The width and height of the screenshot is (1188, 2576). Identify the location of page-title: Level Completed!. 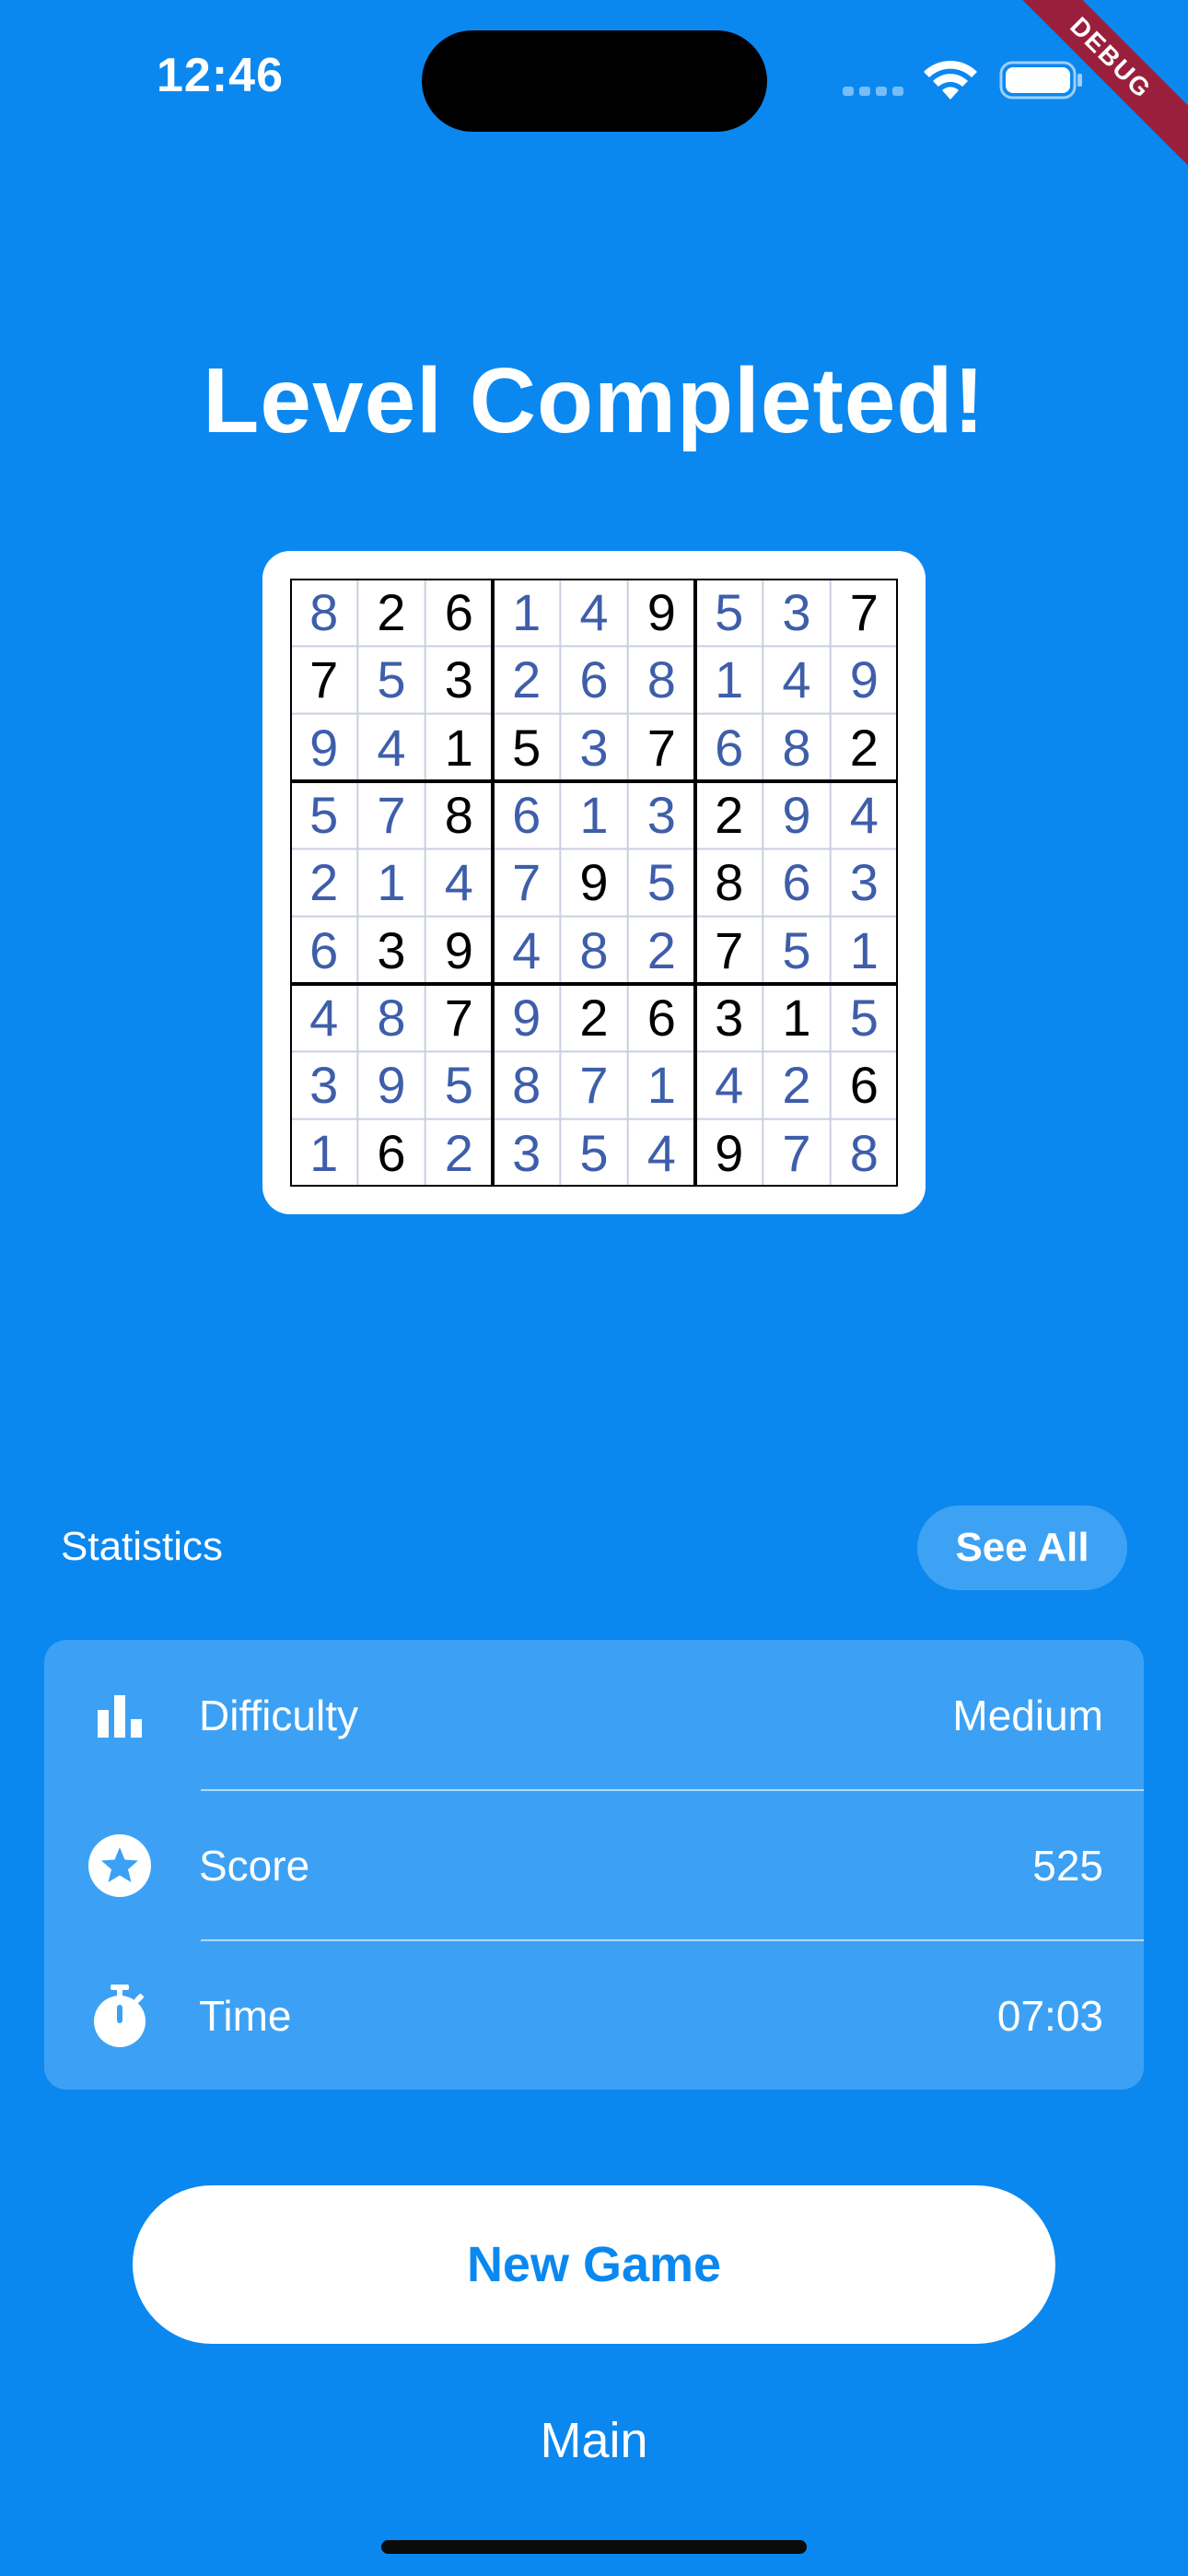
(594, 400).